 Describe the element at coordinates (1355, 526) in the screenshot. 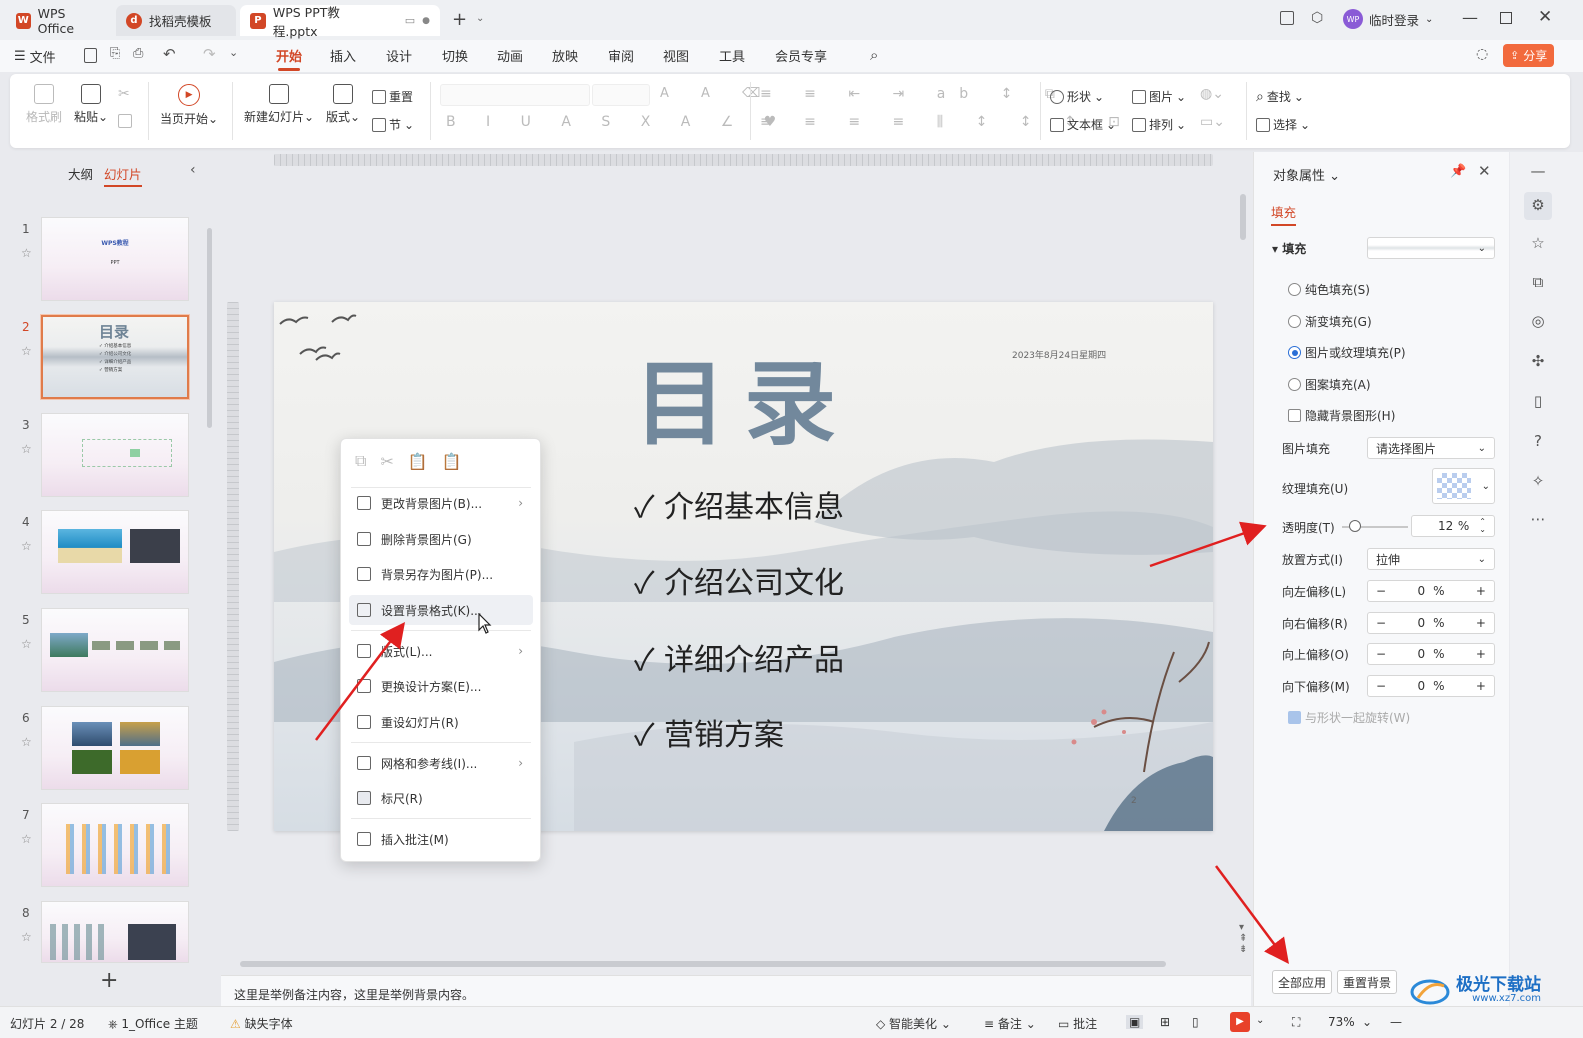

I see `transparency-slider-thumb` at that location.